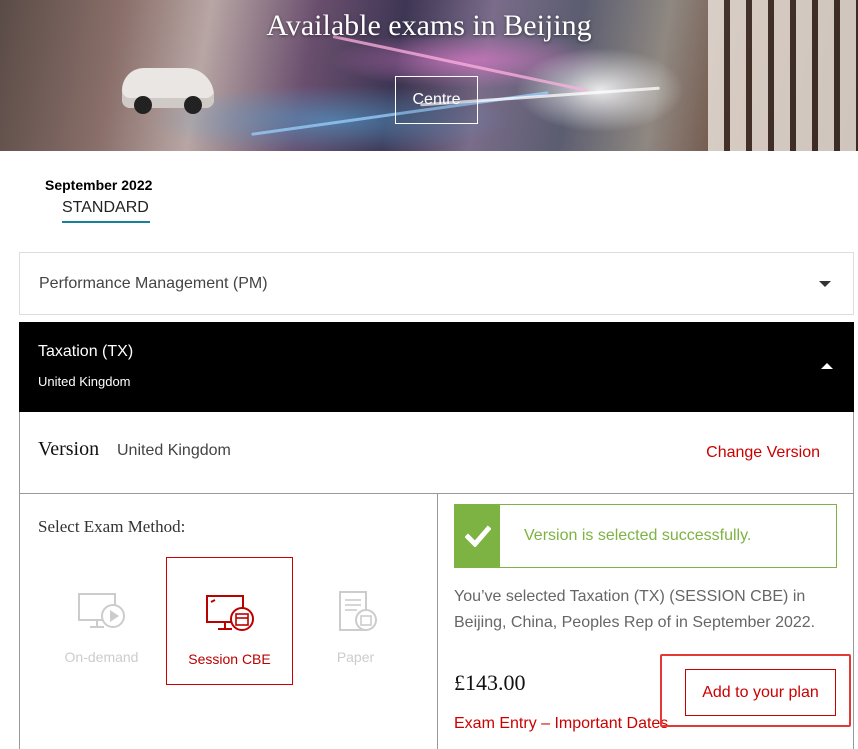 The height and width of the screenshot is (749, 858). What do you see at coordinates (436, 100) in the screenshot?
I see `centre-button: Centre` at bounding box center [436, 100].